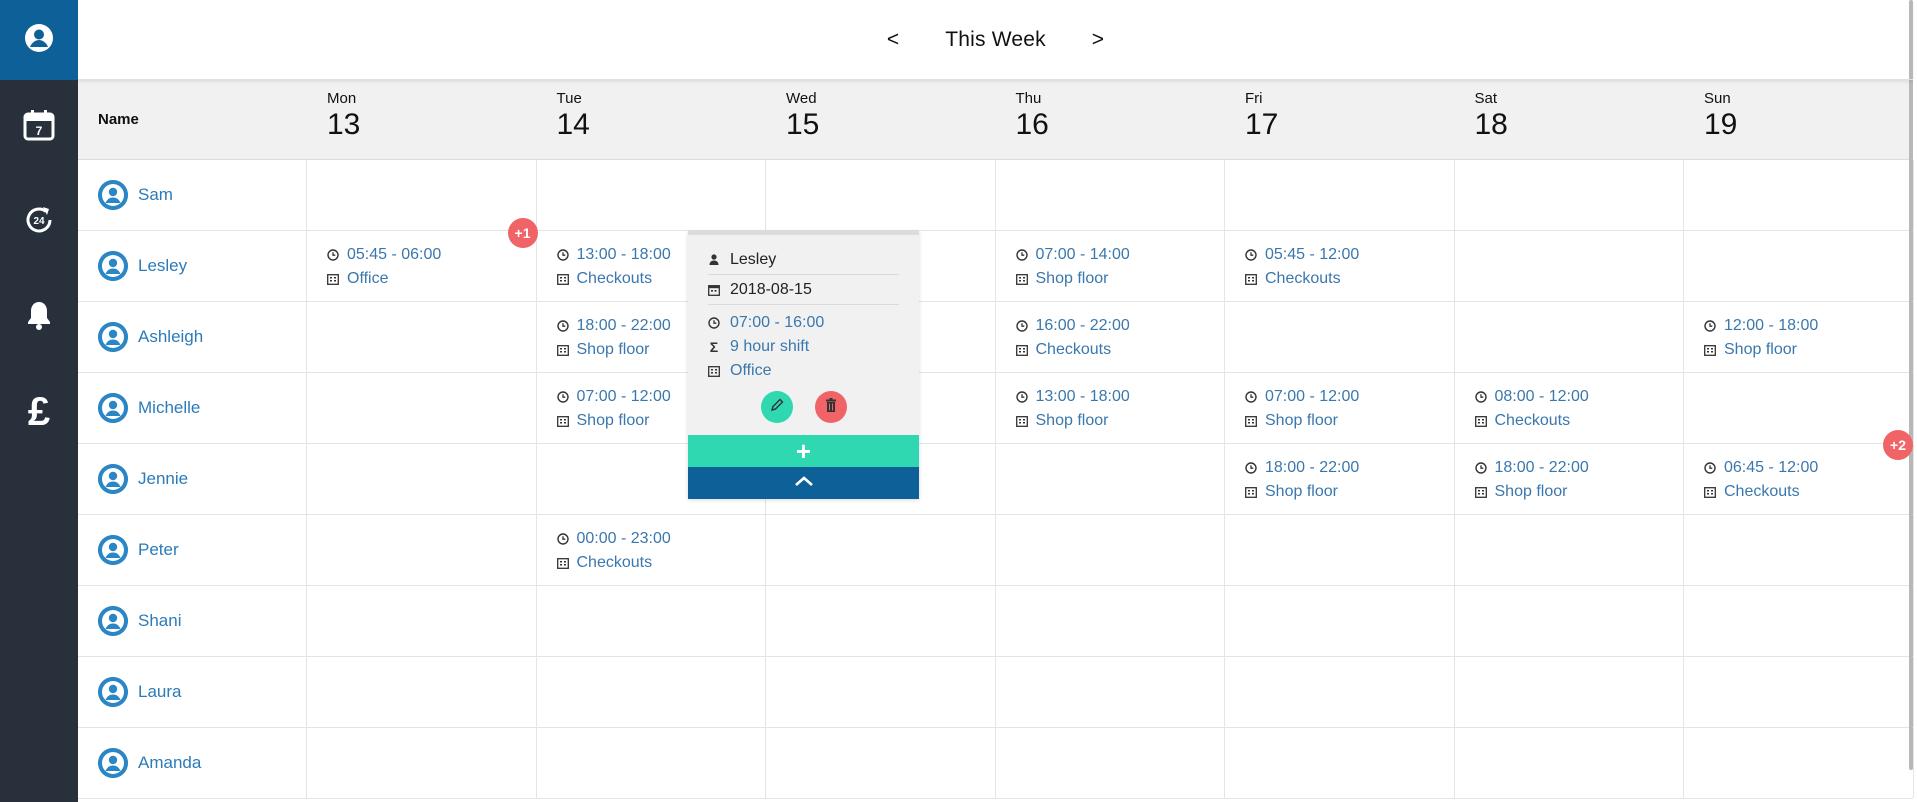 The image size is (1917, 802). What do you see at coordinates (39, 127) in the screenshot?
I see `sidebar-item-calendar: 7` at bounding box center [39, 127].